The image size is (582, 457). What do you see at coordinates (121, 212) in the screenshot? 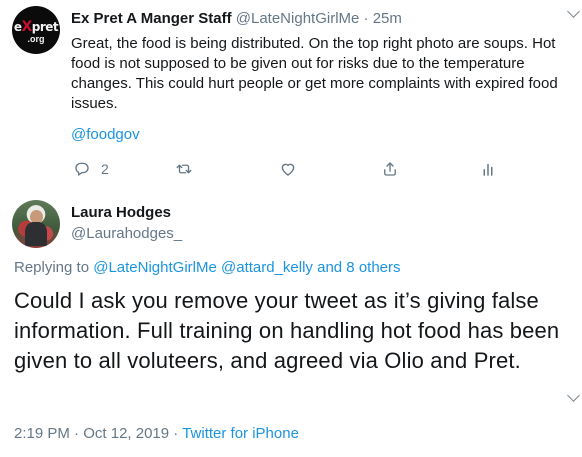
I see `author-name: Laura Hodges` at bounding box center [121, 212].